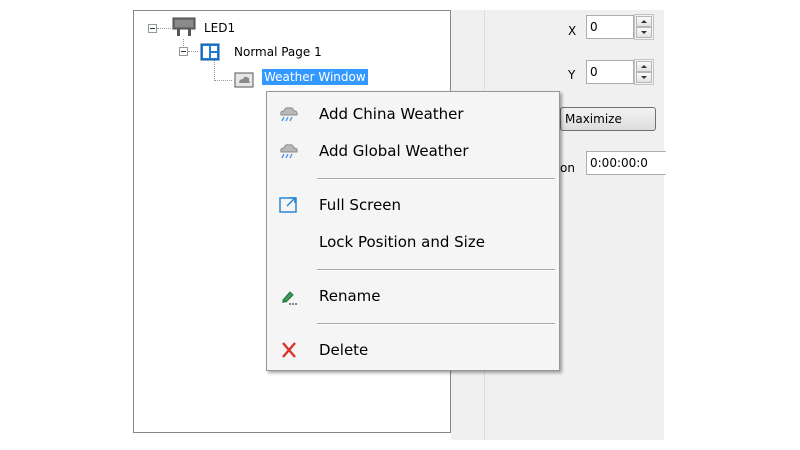 The width and height of the screenshot is (800, 450). Describe the element at coordinates (610, 27) in the screenshot. I see `x-input: 0` at that location.